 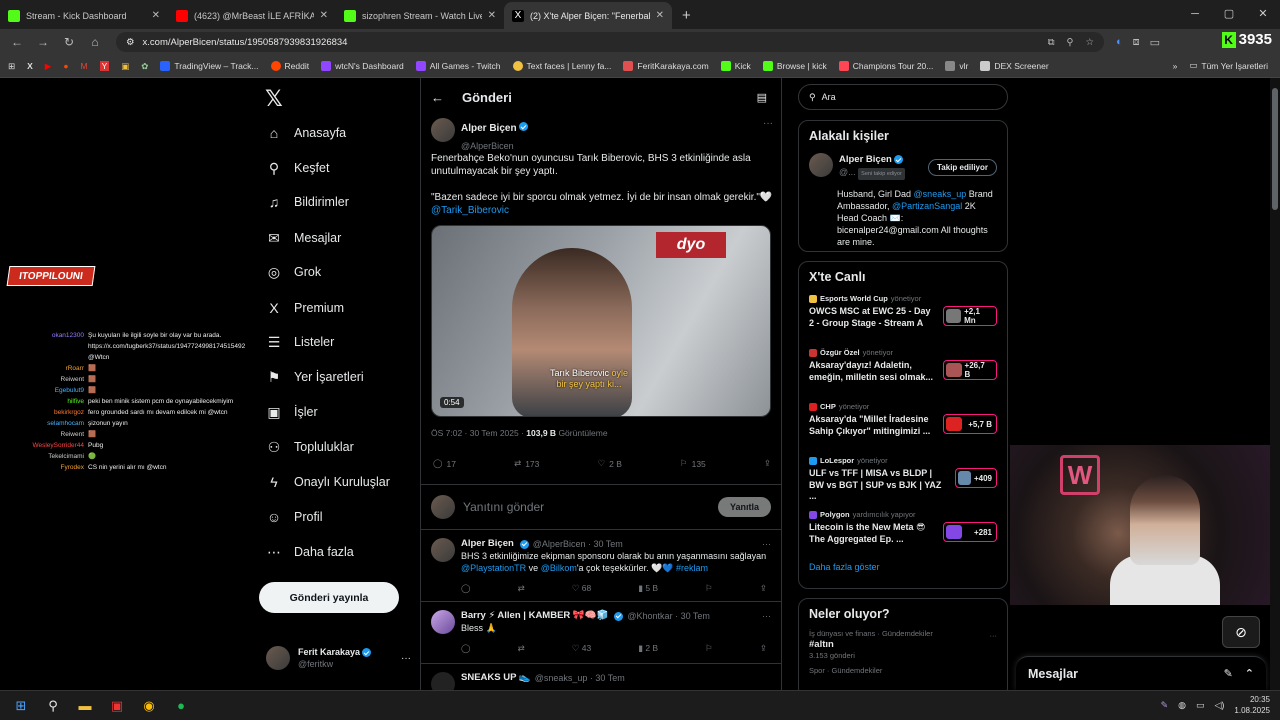 What do you see at coordinates (306, 133) in the screenshot?
I see `nav-home: ⌂ Anasayfa` at bounding box center [306, 133].